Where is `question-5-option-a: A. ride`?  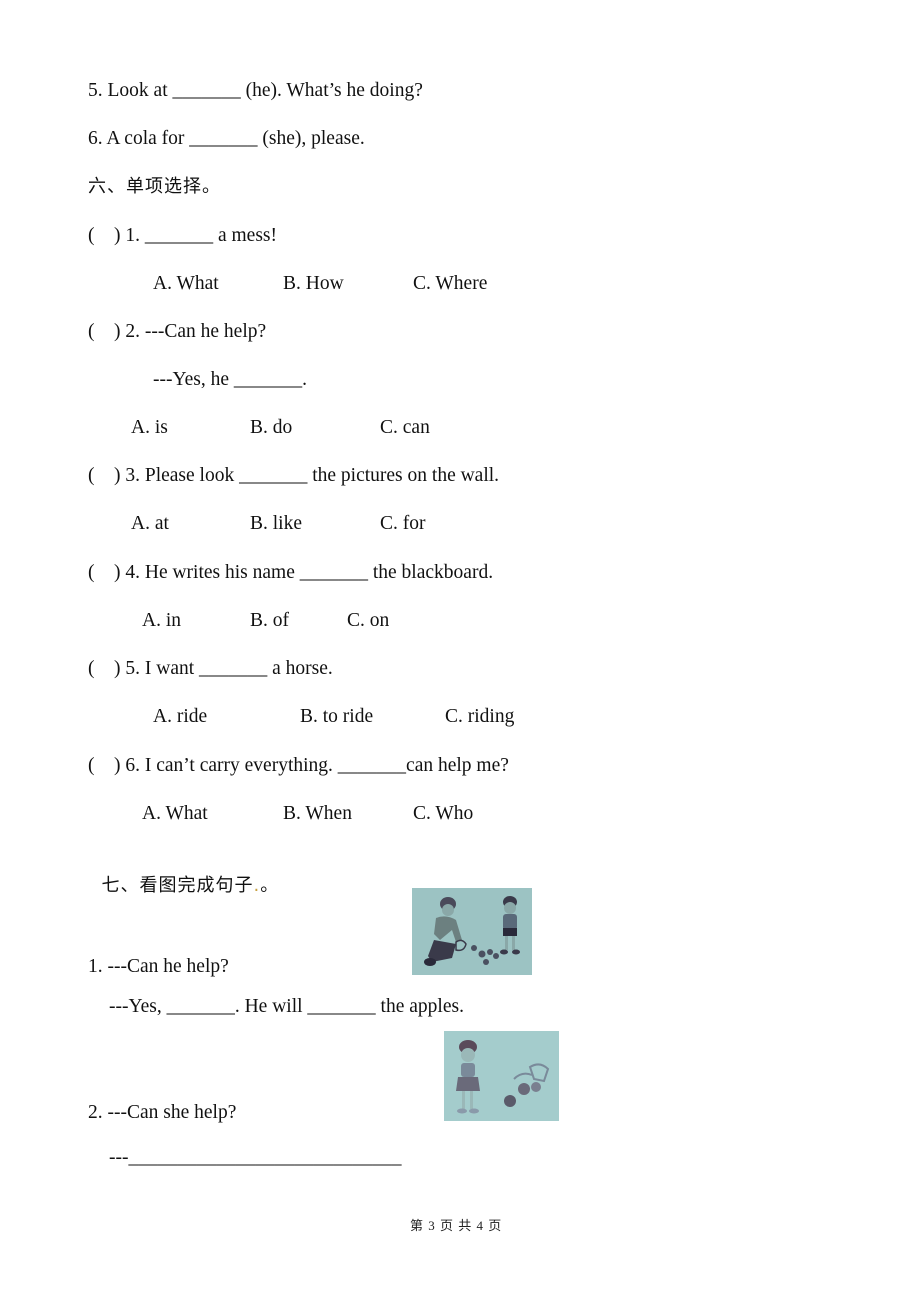
question-5-option-a: A. ride is located at coordinates (180, 716).